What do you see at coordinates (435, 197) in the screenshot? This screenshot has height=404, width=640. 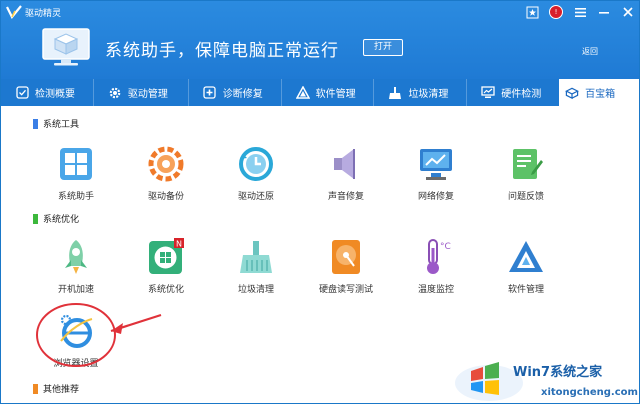 I see `tool-label: 网络修复` at bounding box center [435, 197].